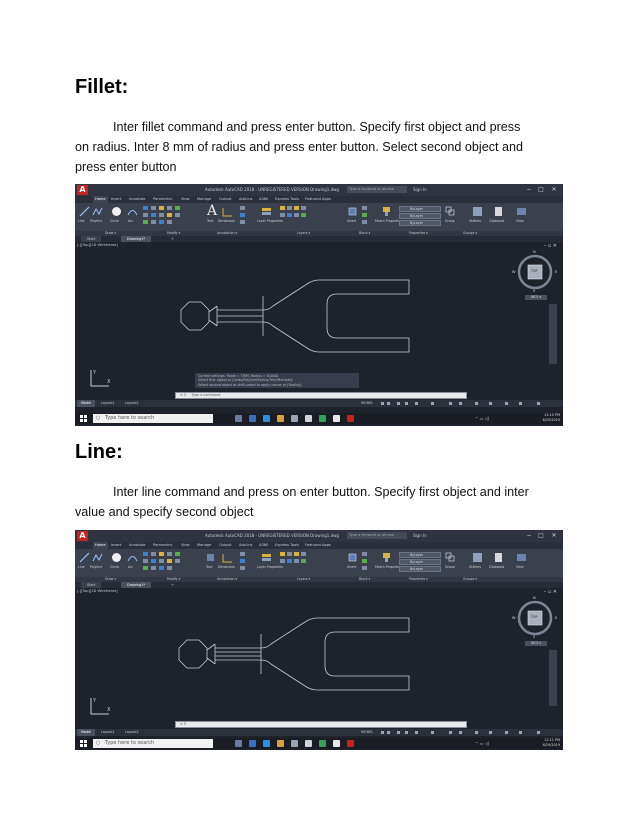 This screenshot has width=638, height=826. Describe the element at coordinates (245, 545) in the screenshot. I see `ribbon-tab-addins: Add-ins` at that location.